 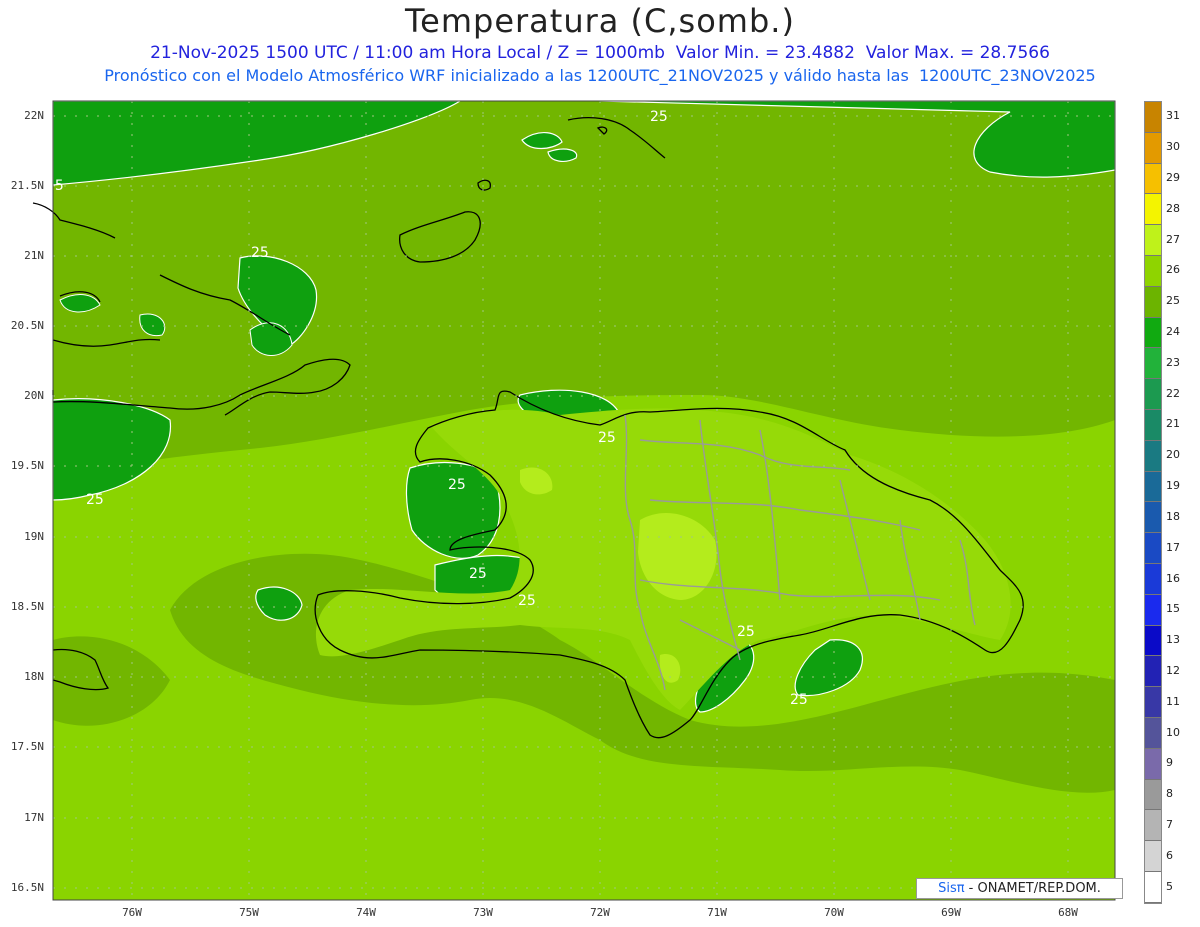 What do you see at coordinates (1173, 239) in the screenshot?
I see `colorbar-tick-label: 27` at bounding box center [1173, 239].